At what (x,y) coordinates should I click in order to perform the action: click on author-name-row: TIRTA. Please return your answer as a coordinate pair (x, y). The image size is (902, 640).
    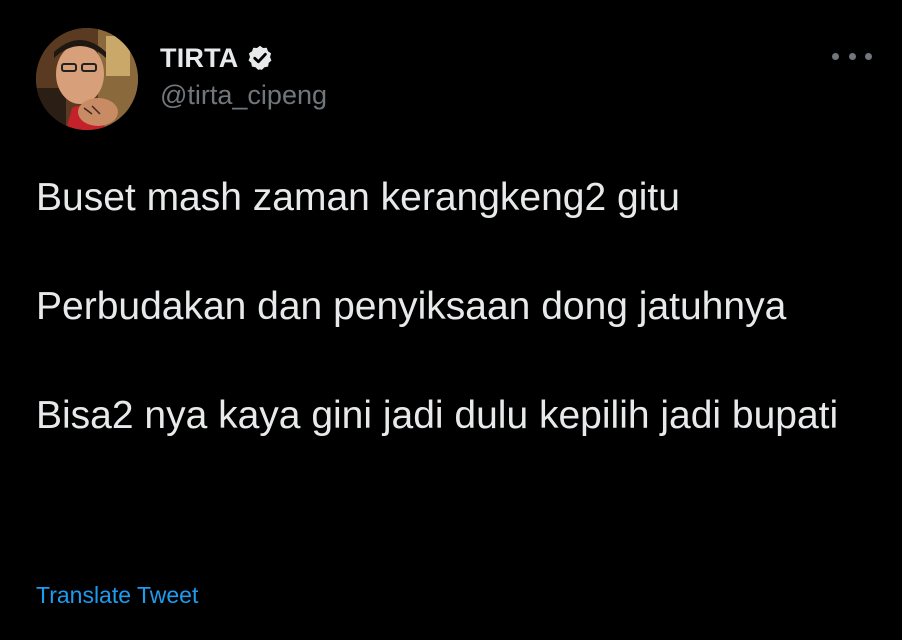
    Looking at the image, I should click on (217, 58).